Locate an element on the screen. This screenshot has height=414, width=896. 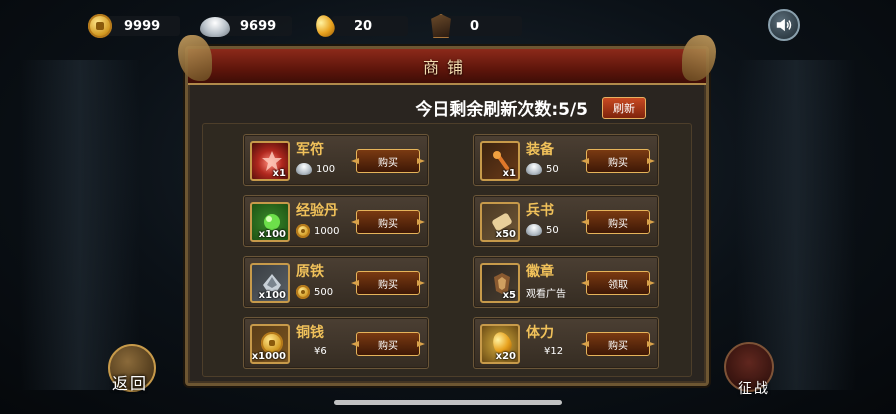
item-price-value: ¥12 is located at coordinates (554, 351).